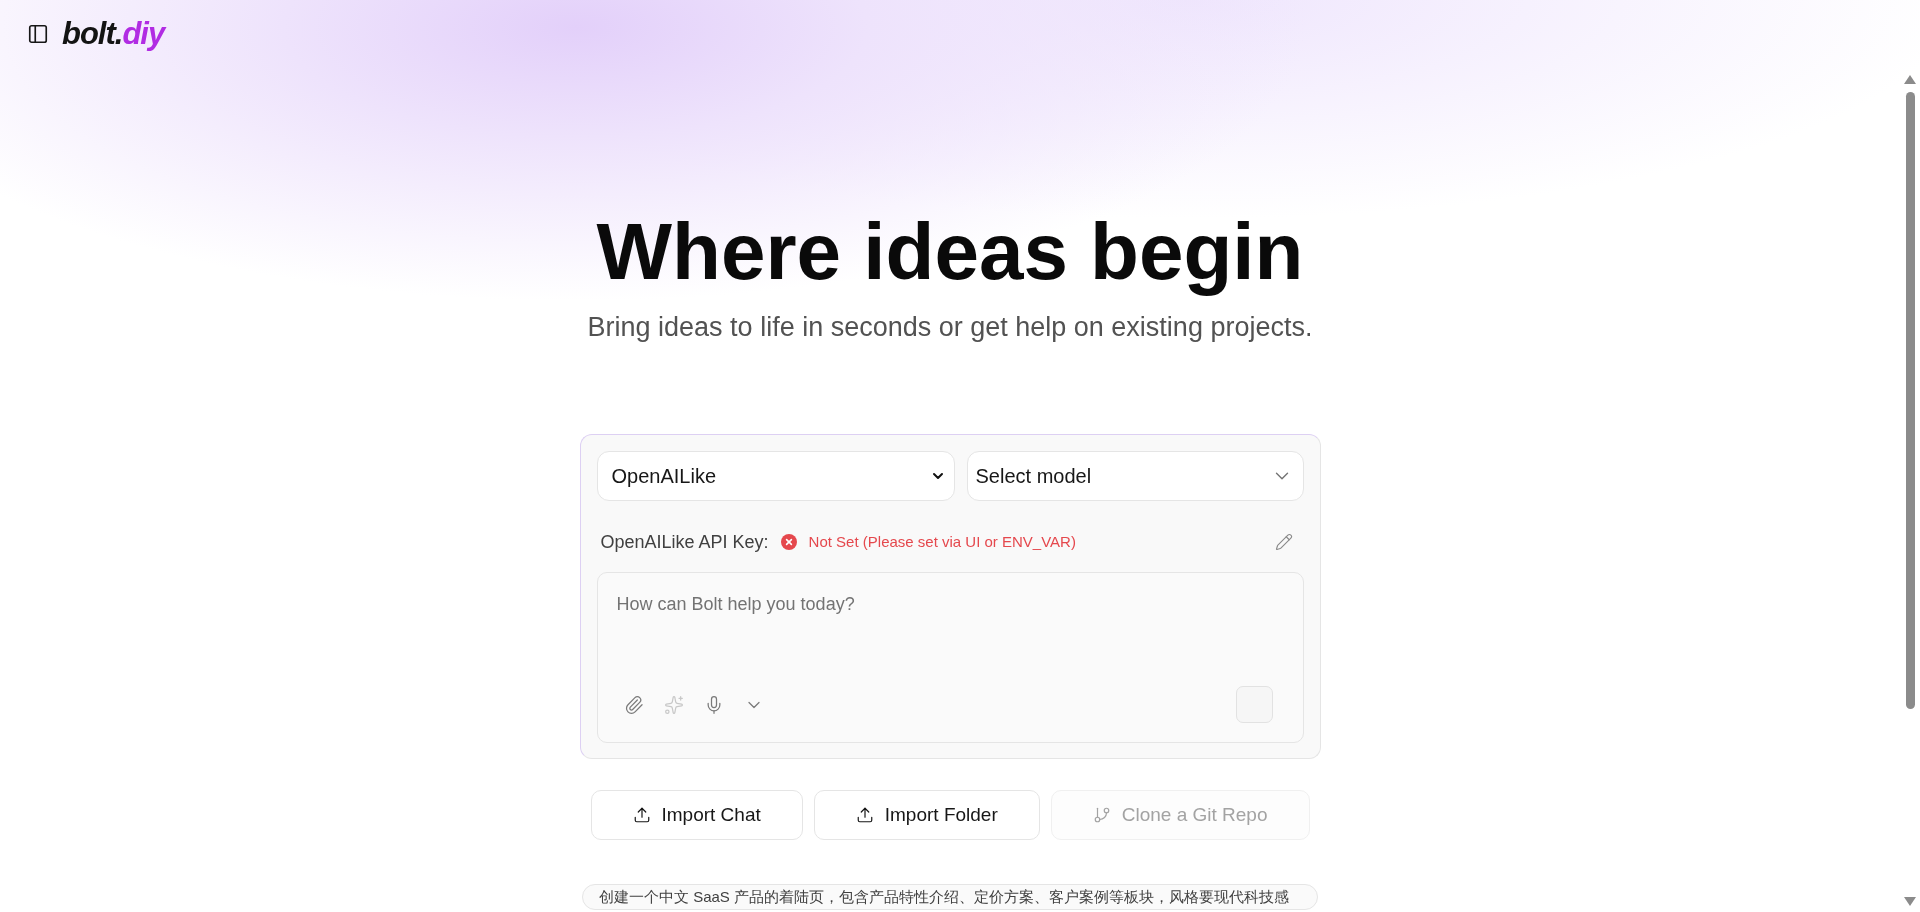 This screenshot has height=912, width=1920. I want to click on sparkle-icon, so click(673, 704).